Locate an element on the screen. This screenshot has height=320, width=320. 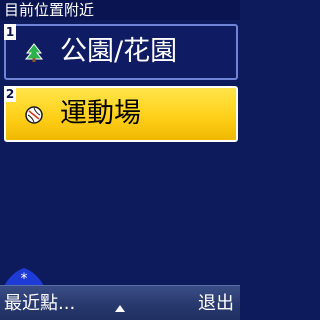
item-label: 運動場 is located at coordinates (100, 113).